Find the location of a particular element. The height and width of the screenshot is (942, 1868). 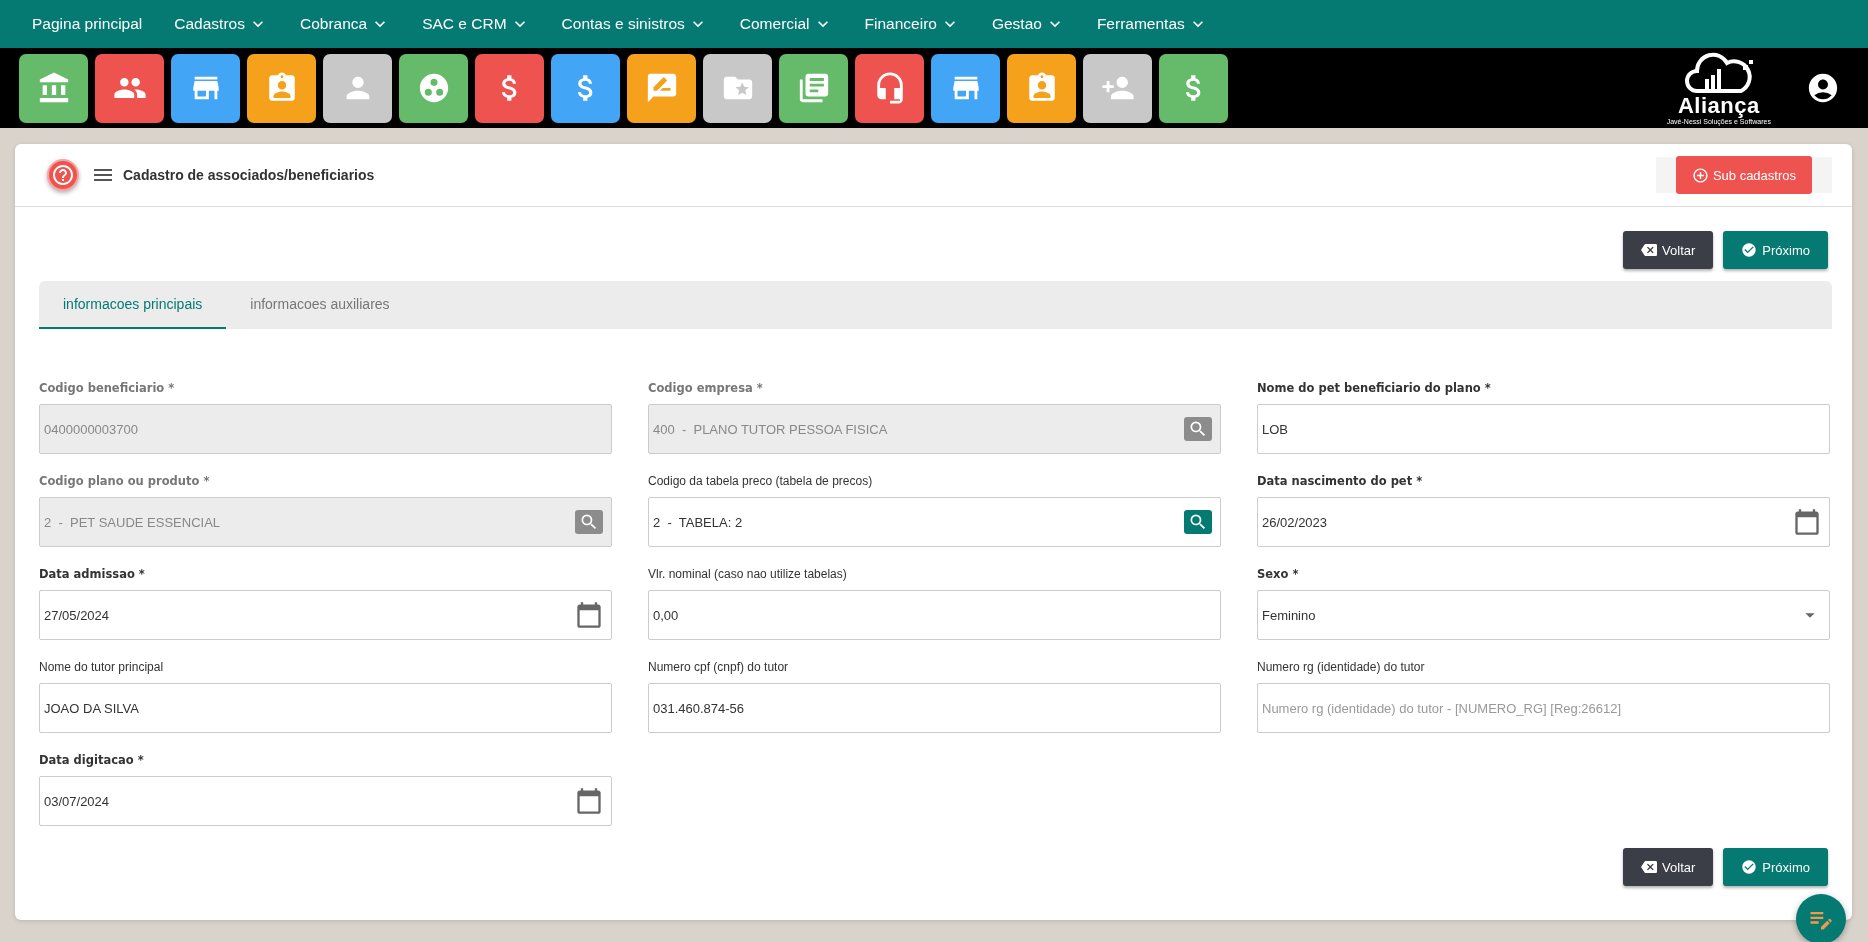

field-label: Nome do pet beneficiario do plano * is located at coordinates (1374, 388).